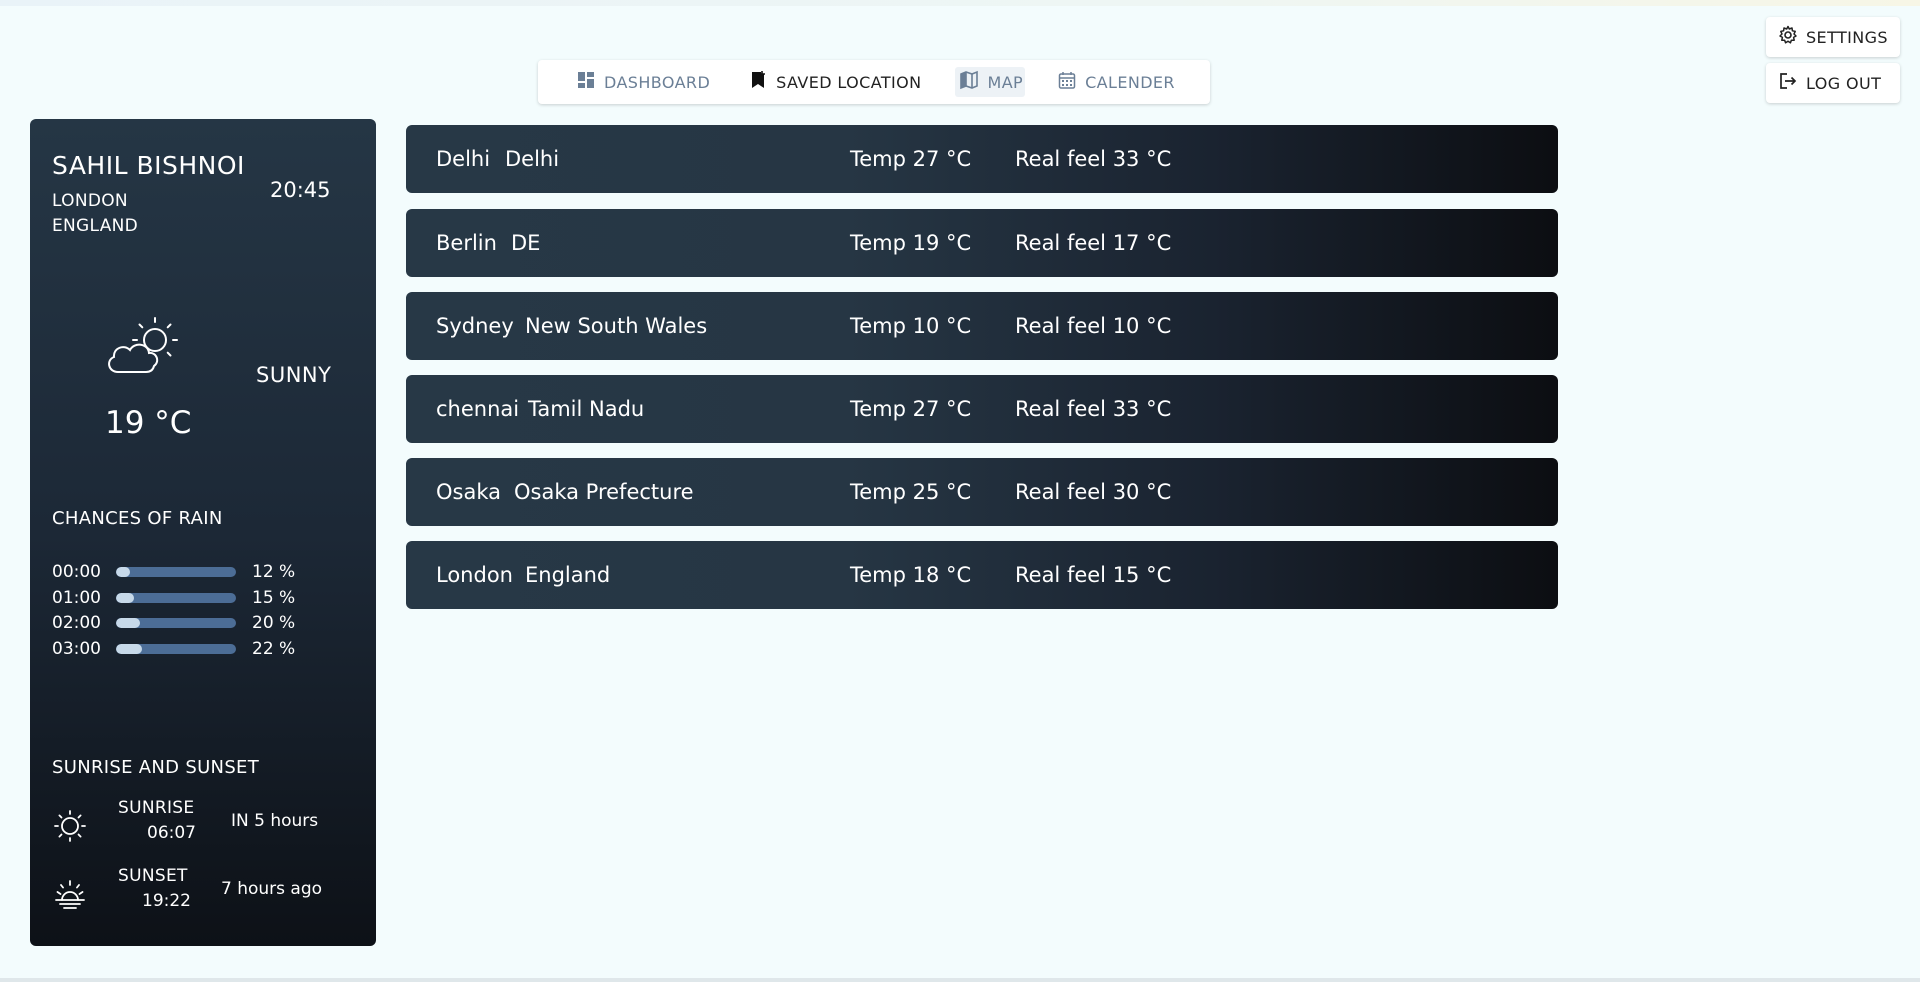 This screenshot has height=982, width=1920. I want to click on nav-map: MAP, so click(990, 82).